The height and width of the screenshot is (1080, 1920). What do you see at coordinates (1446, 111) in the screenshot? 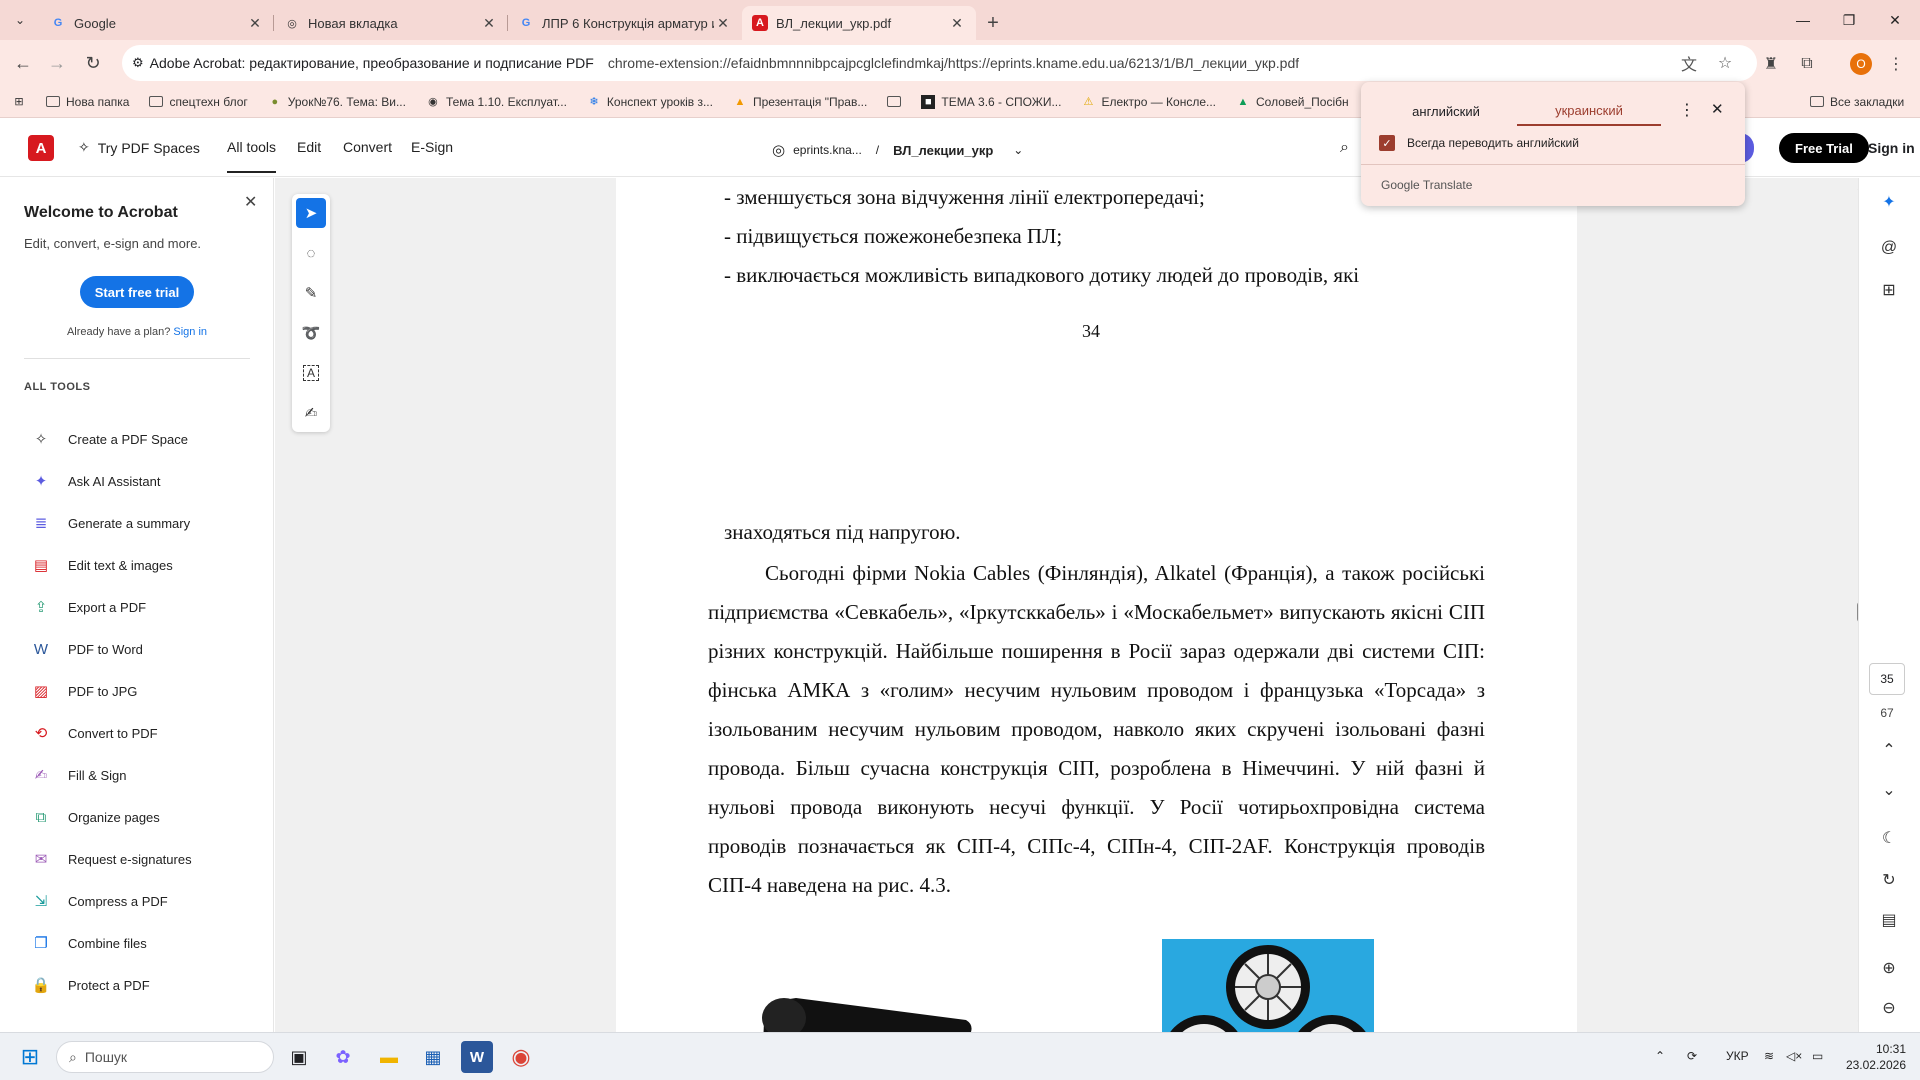
I see `tab-source-language: английский` at bounding box center [1446, 111].